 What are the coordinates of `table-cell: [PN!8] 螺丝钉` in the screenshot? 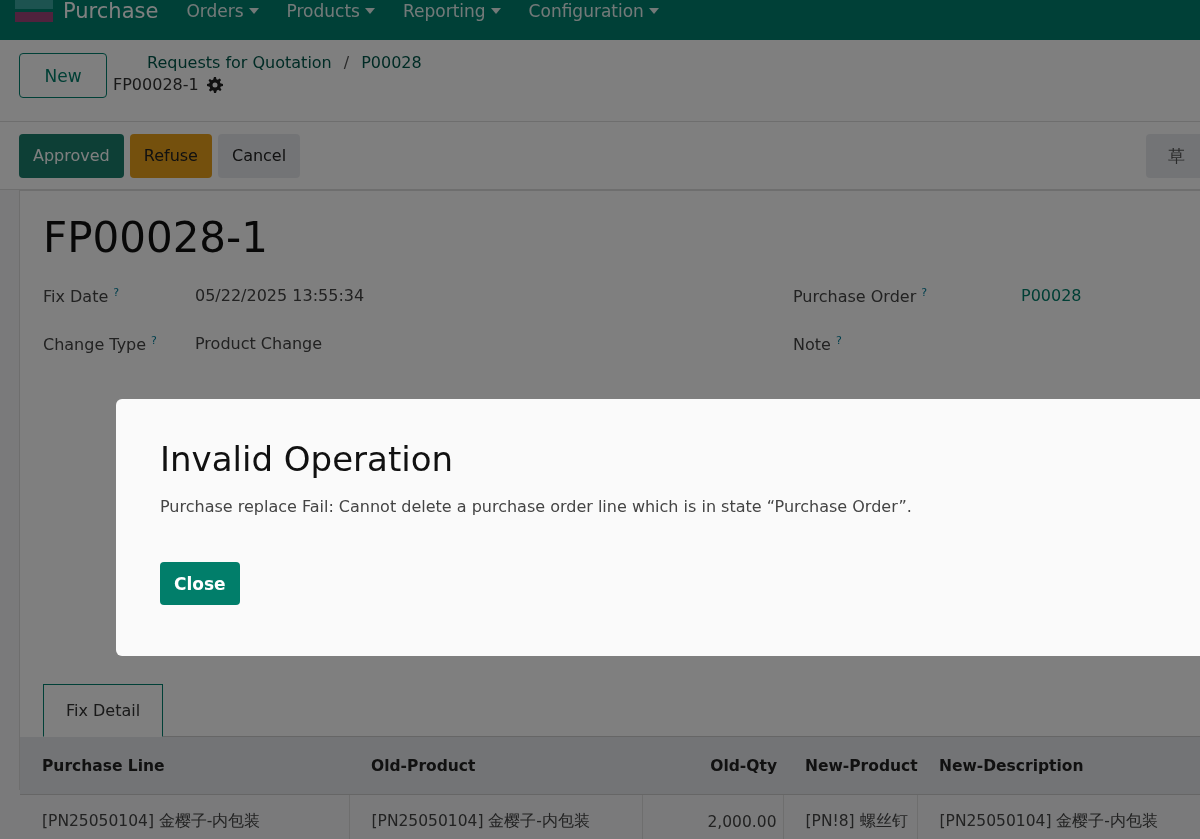 It's located at (850, 816).